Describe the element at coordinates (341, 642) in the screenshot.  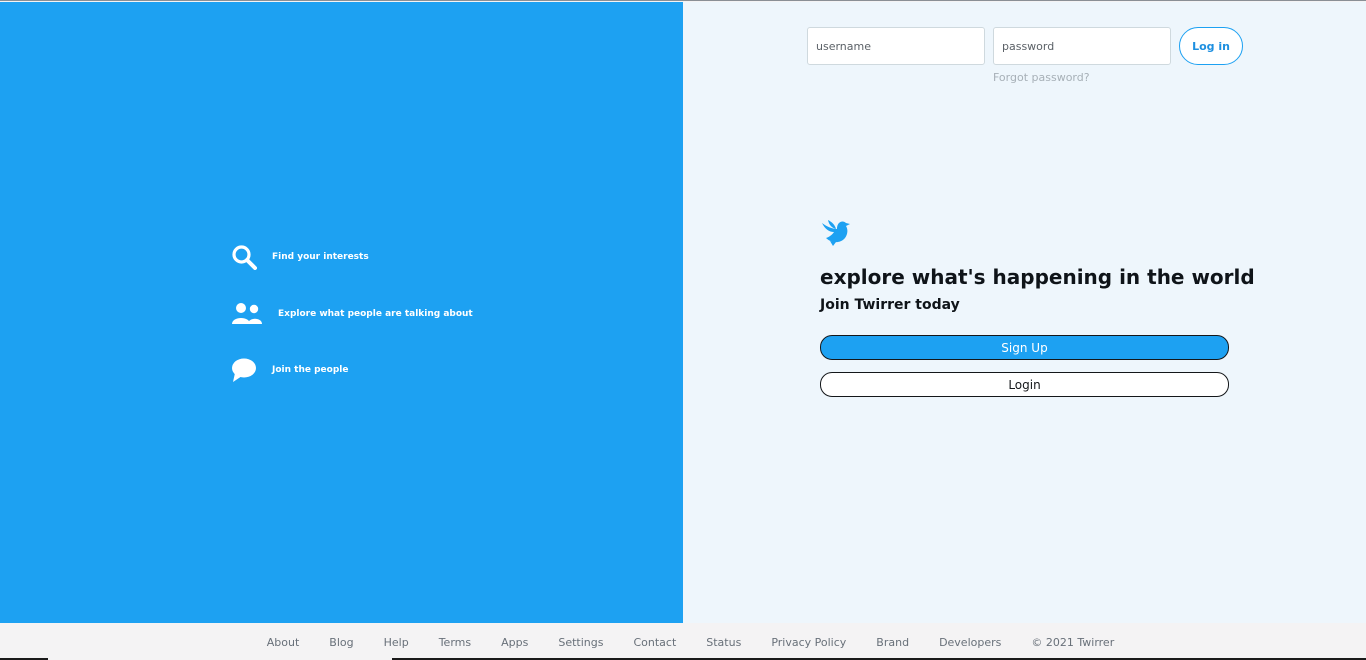
I see `footer-link-blog: Blog` at that location.